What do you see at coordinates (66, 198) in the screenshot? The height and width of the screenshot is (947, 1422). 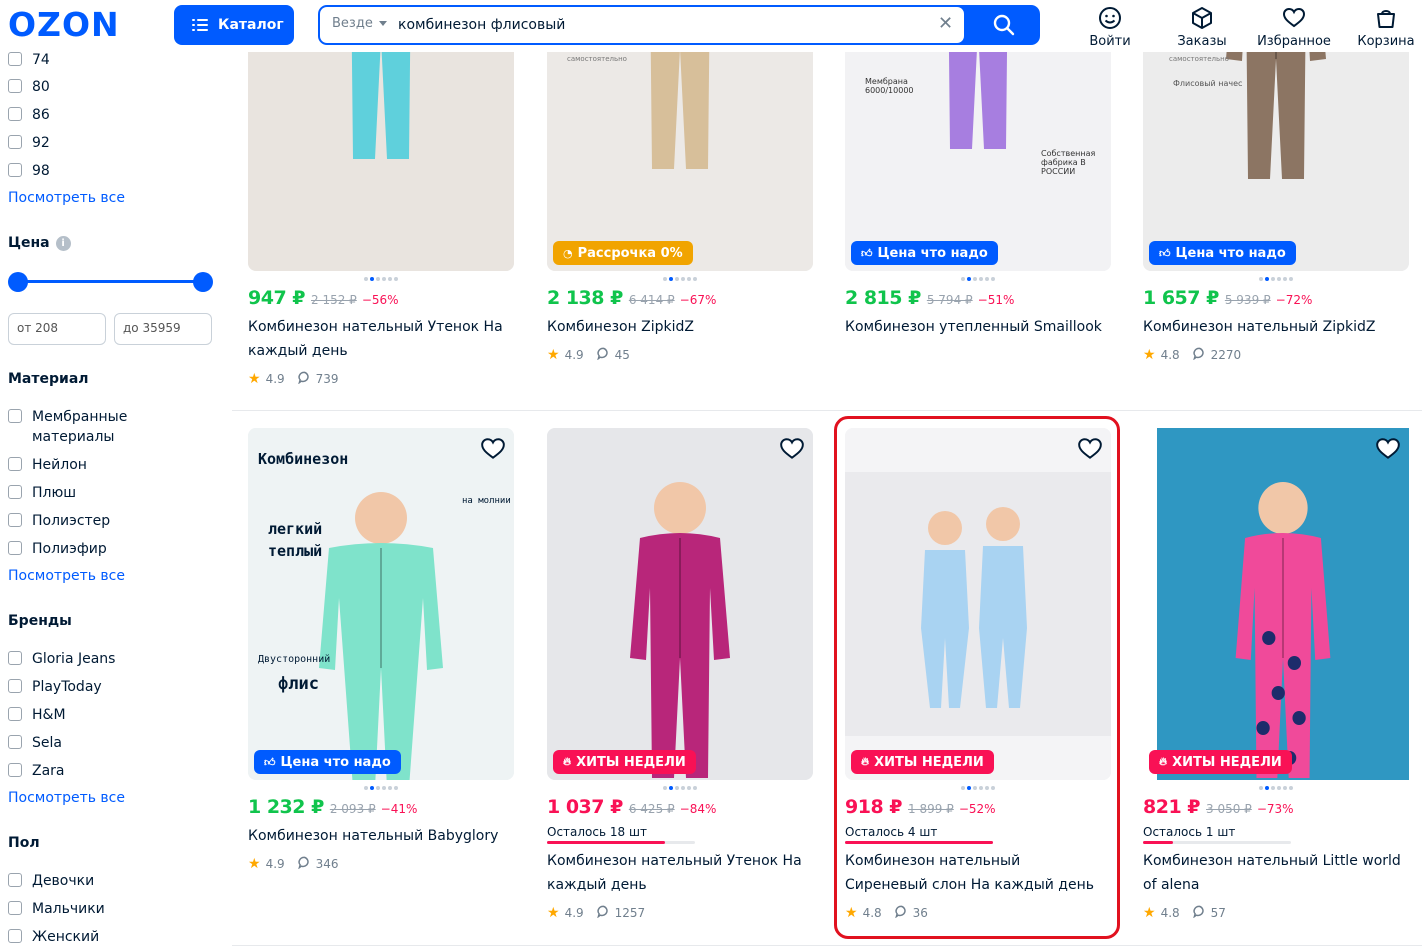 I see `sizes-see-all-link: Посмотреть все` at bounding box center [66, 198].